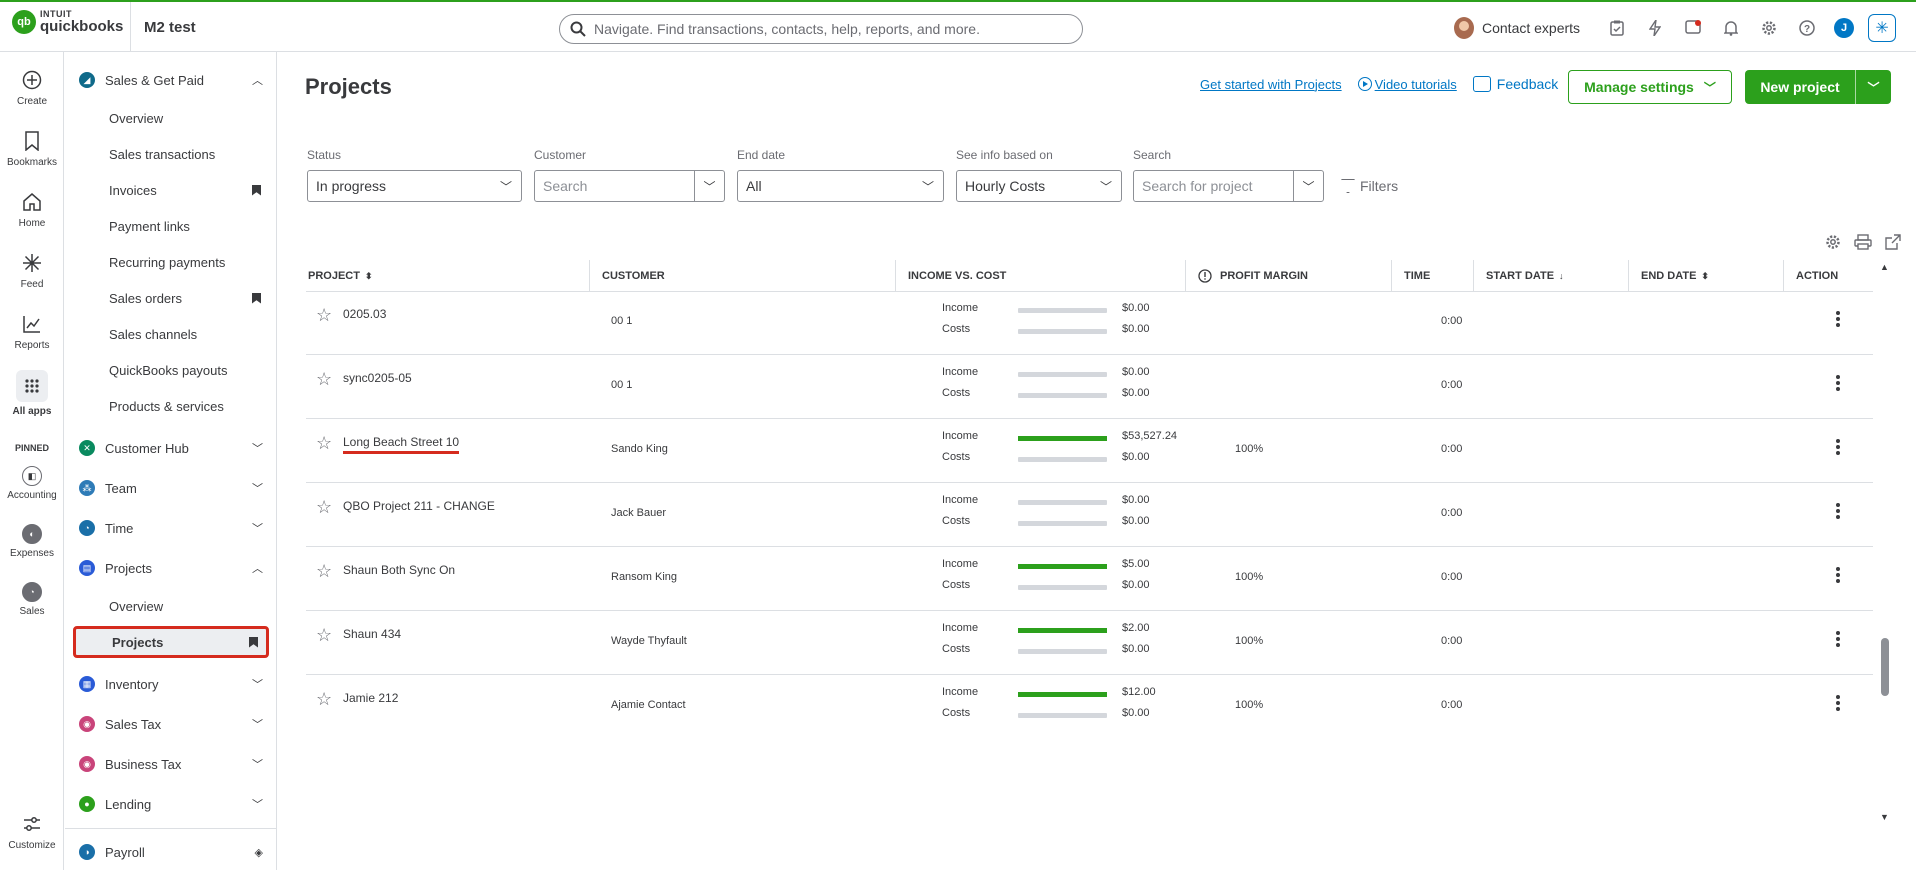  What do you see at coordinates (1885, 542) in the screenshot?
I see `table-scrollbar: ▲ ▼` at bounding box center [1885, 542].